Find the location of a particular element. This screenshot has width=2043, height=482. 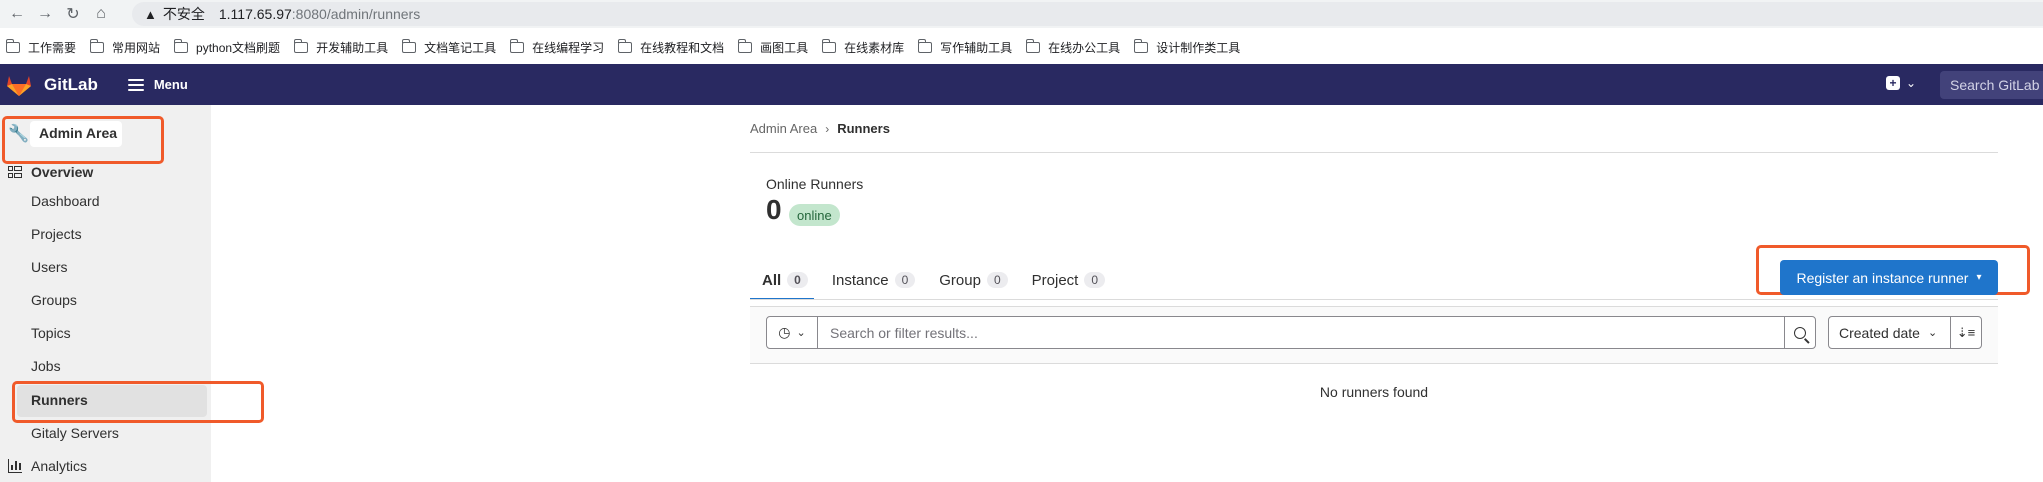

gitlab-top-bar: GitLab Menu + ⌄ Search GitLab is located at coordinates (1021, 84).